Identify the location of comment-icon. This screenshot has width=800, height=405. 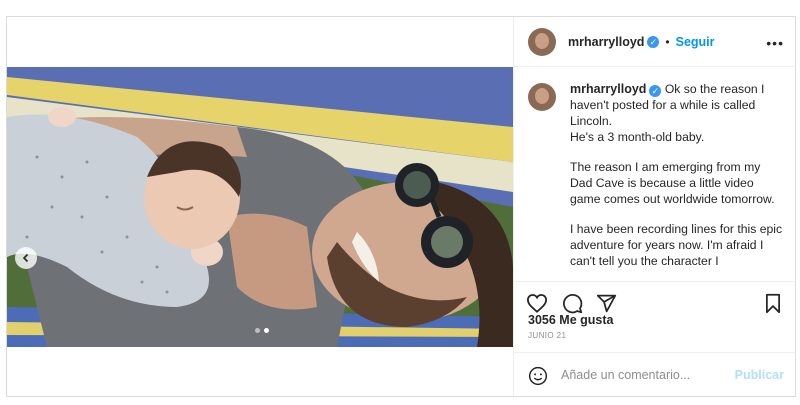
(572, 303).